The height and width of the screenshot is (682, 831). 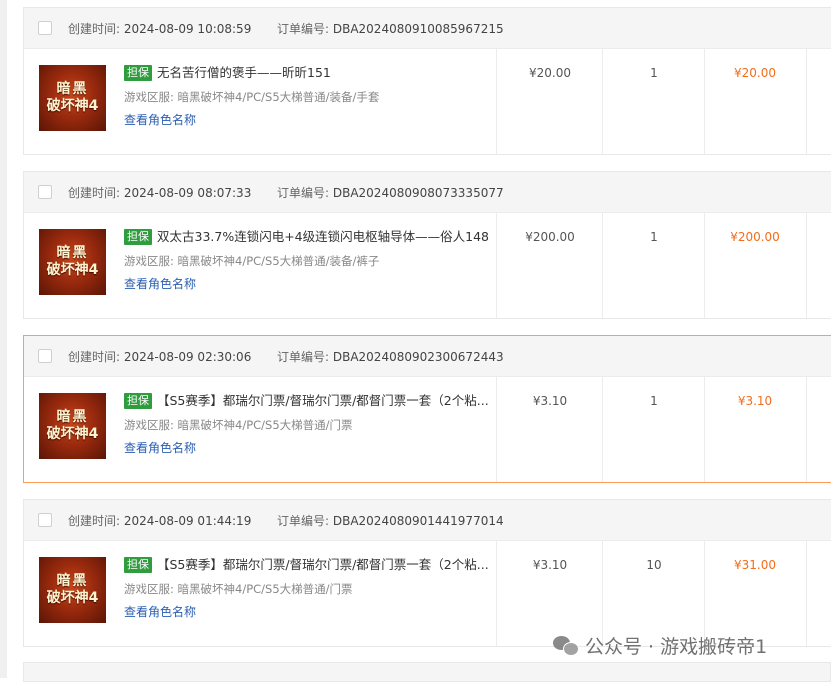 I want to click on watermark: 公众号 · 游戏搬砖帝1, so click(x=660, y=645).